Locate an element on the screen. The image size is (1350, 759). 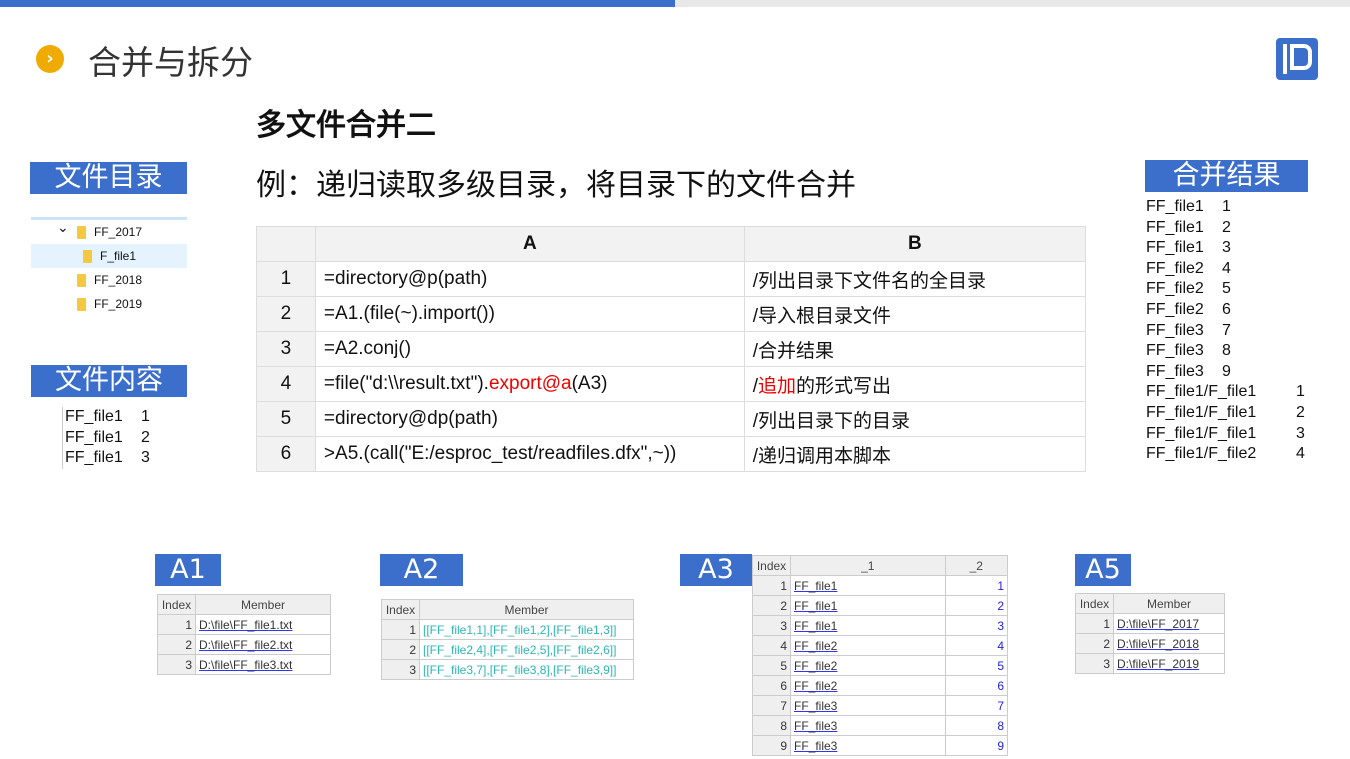
value-cell: 2 is located at coordinates (976, 605).